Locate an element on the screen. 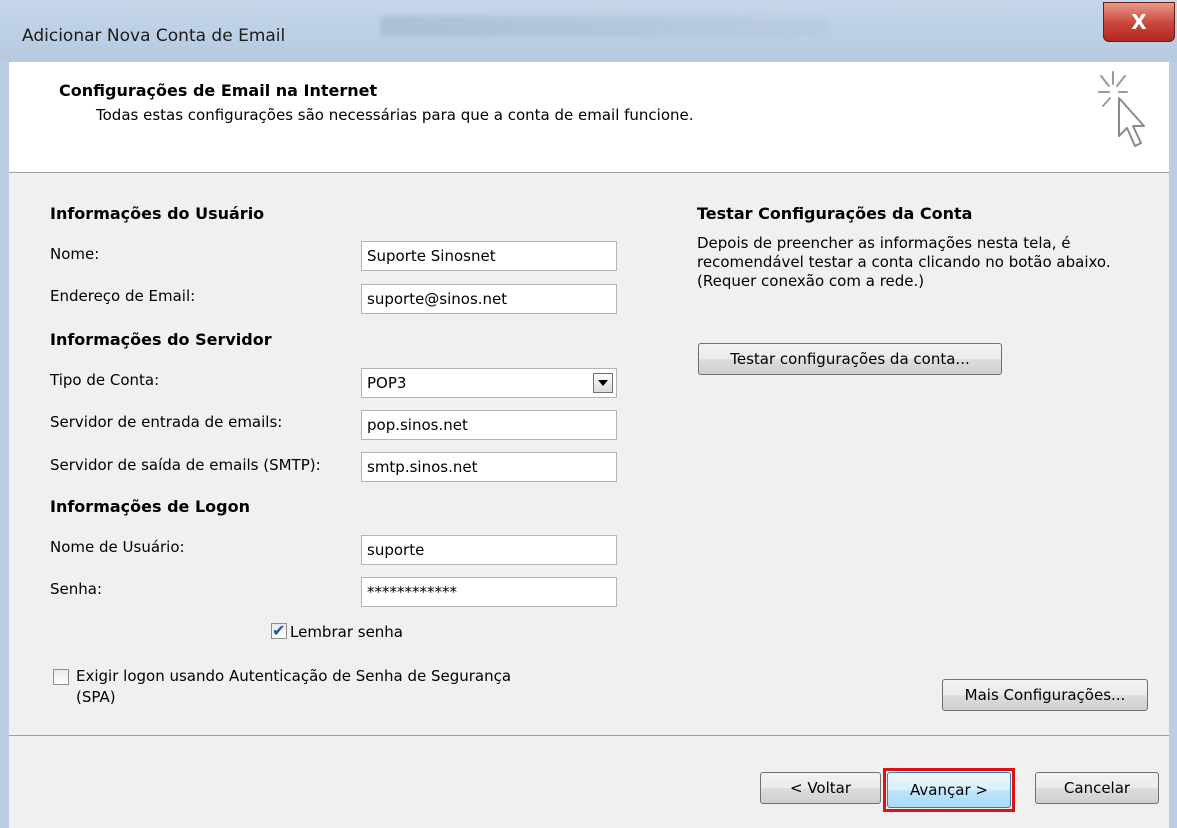  password-field: ************ is located at coordinates (489, 592).